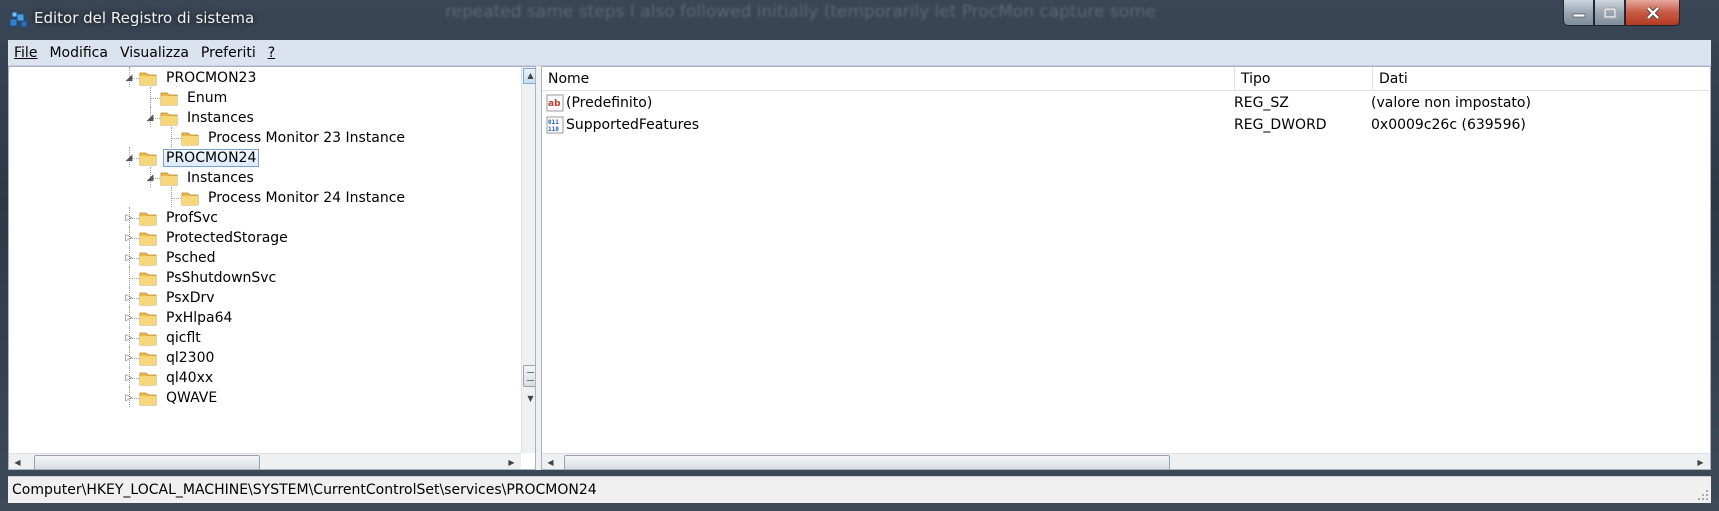 This screenshot has height=511, width=1719. Describe the element at coordinates (1609, 13) in the screenshot. I see `maximize-button` at that location.